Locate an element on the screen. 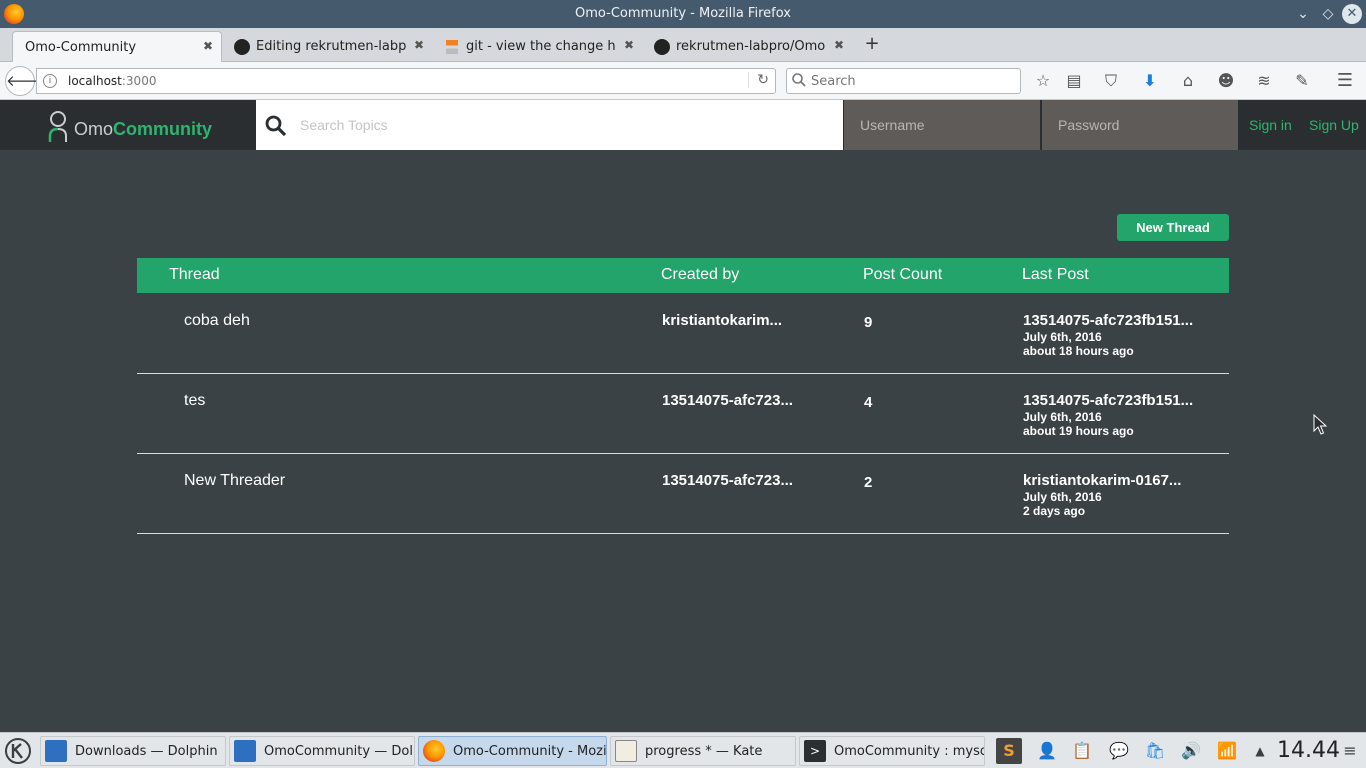 This screenshot has width=1366, height=768. site-logo: OmoCommunity is located at coordinates (129, 125).